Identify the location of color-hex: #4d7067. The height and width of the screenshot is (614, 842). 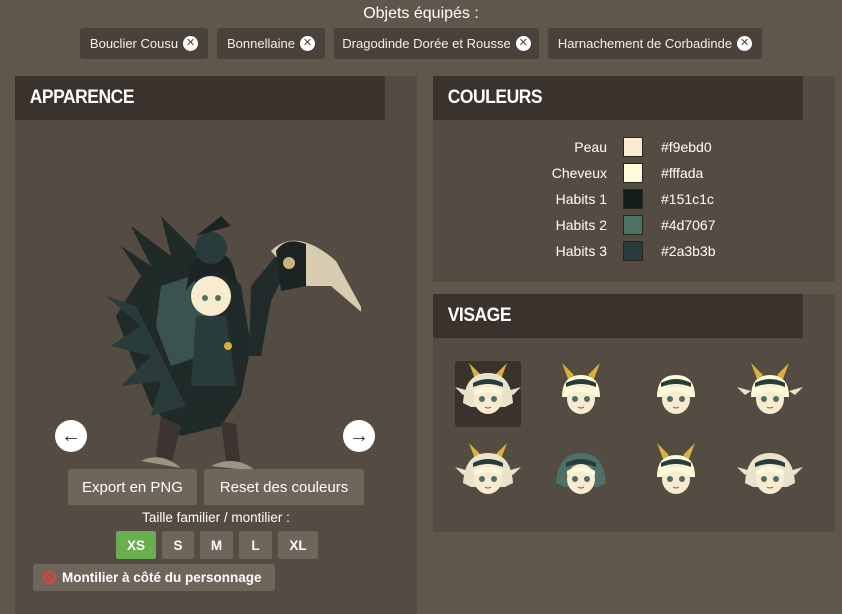
(688, 225).